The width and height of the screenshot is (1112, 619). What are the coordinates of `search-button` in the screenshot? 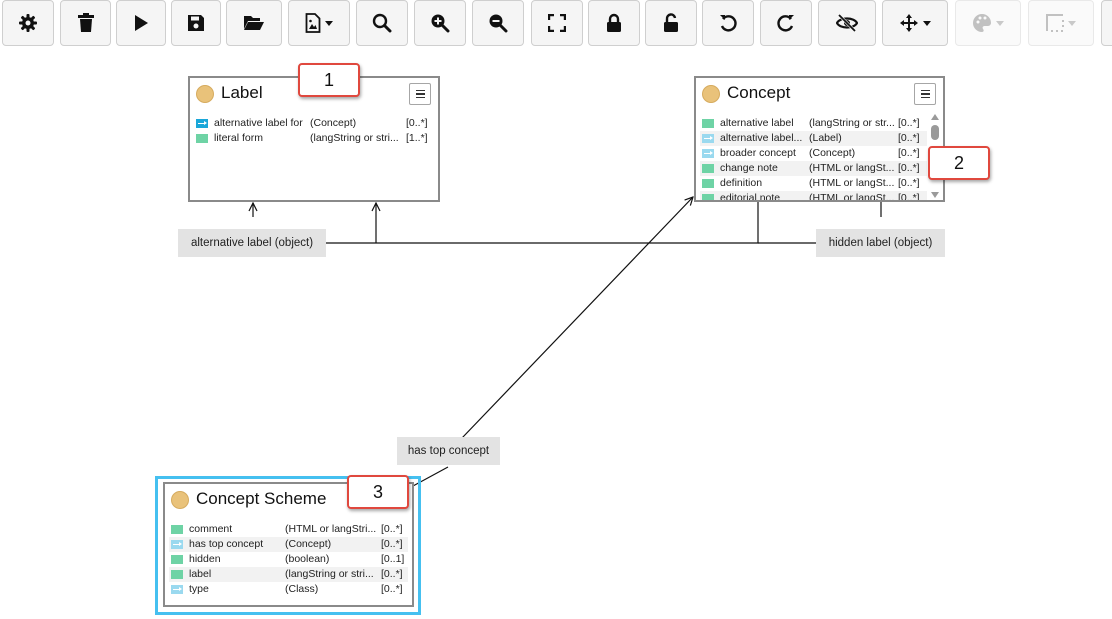 It's located at (382, 23).